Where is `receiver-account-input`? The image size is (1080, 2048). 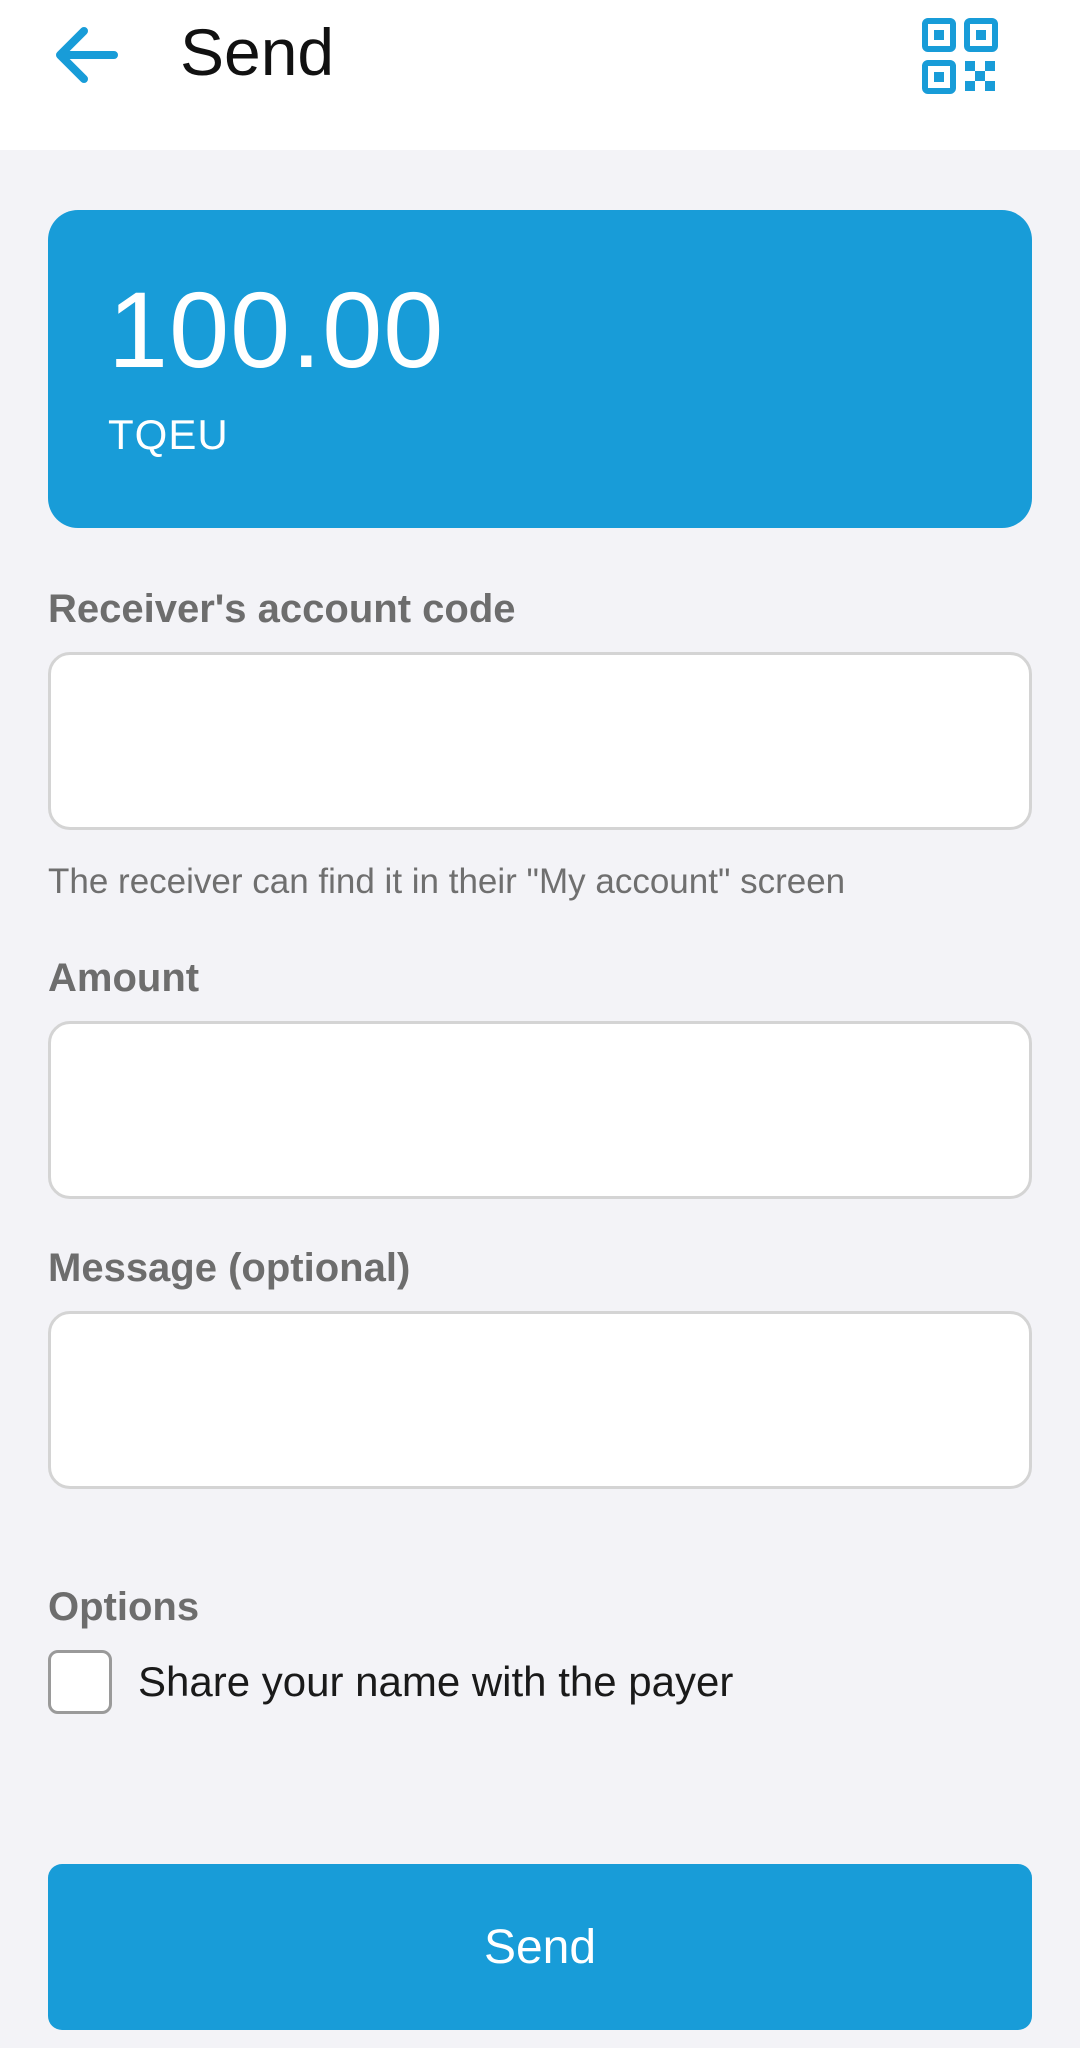 receiver-account-input is located at coordinates (540, 741).